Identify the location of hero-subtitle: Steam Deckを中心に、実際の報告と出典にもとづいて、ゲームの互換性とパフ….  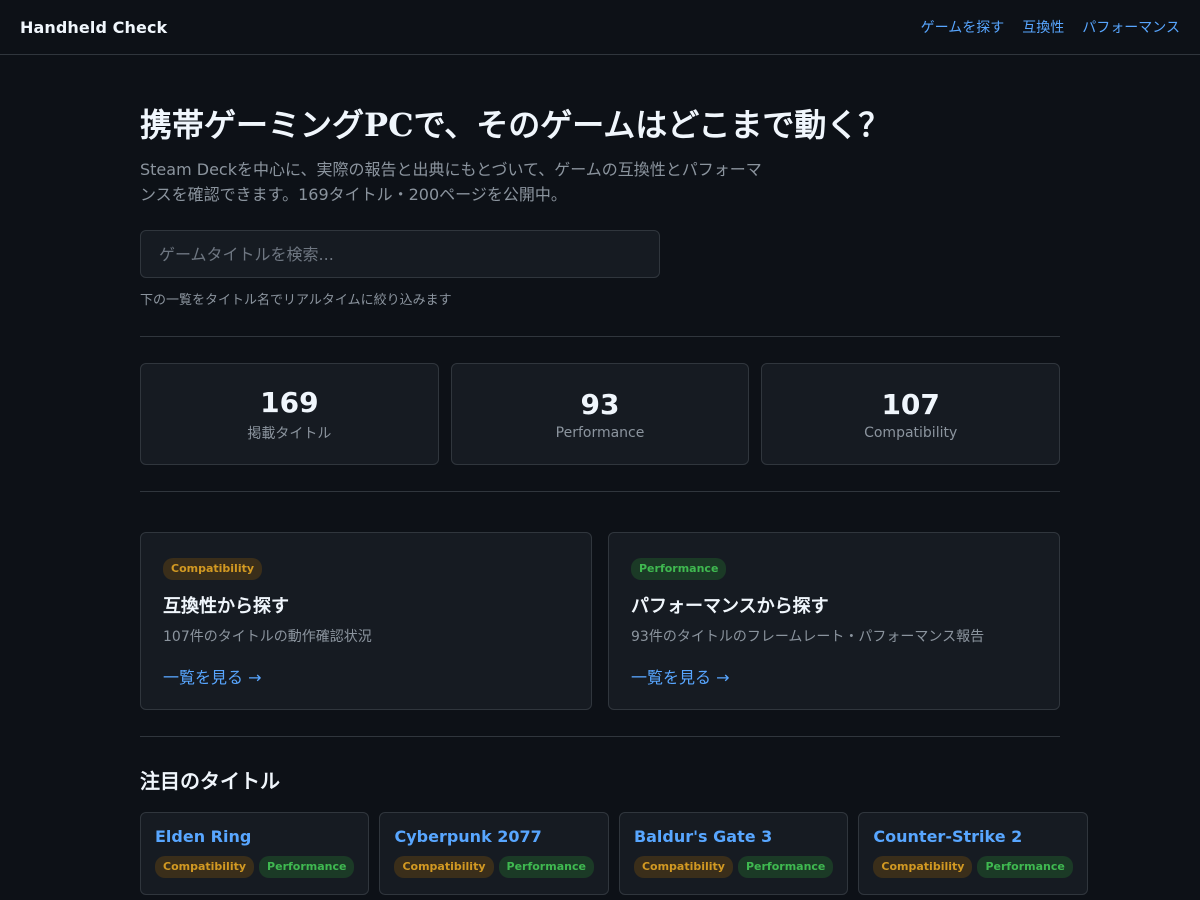
(451, 182).